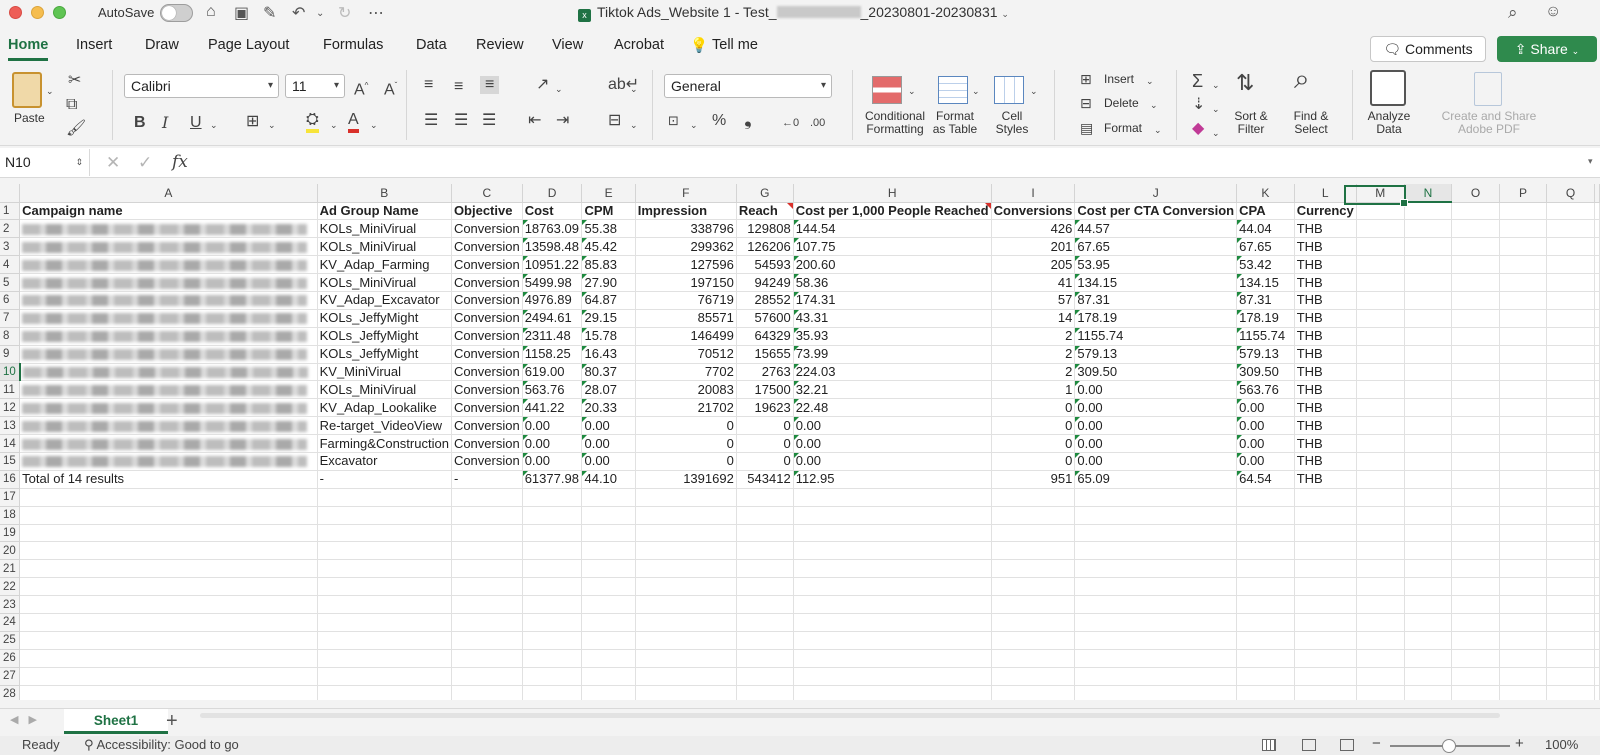 The image size is (1600, 755). Describe the element at coordinates (1388, 88) in the screenshot. I see `analyze-data-icon` at that location.